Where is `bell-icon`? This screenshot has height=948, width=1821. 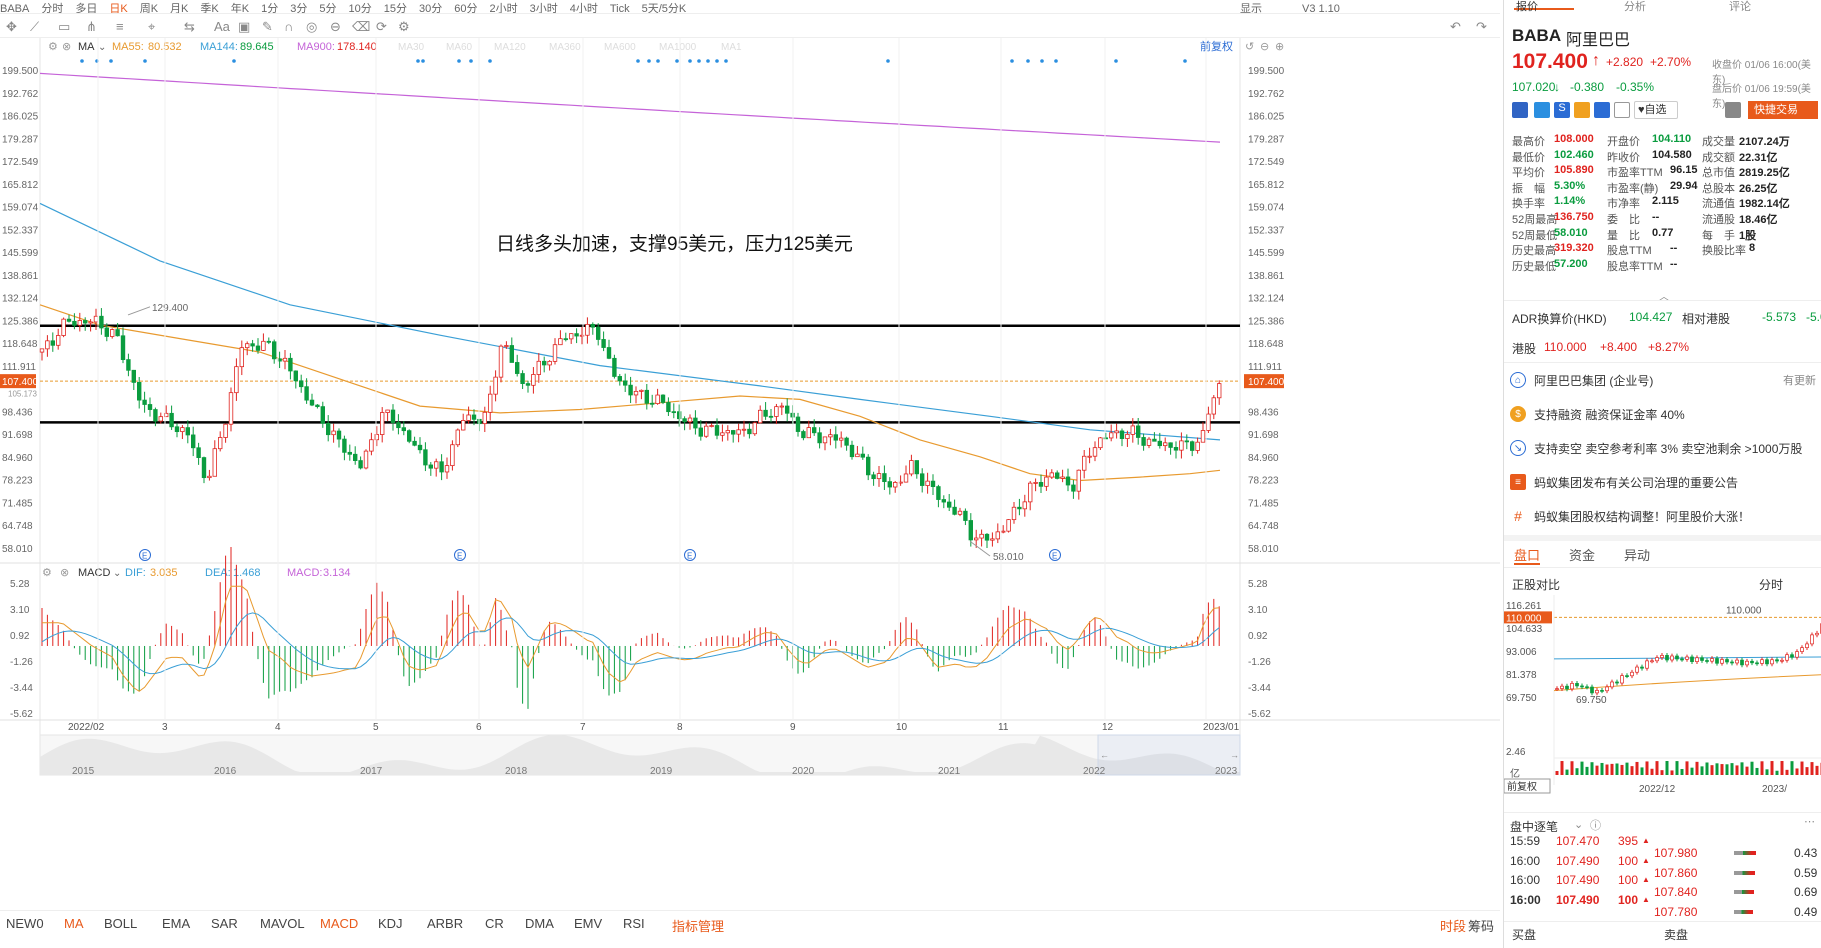 bell-icon is located at coordinates (1733, 110).